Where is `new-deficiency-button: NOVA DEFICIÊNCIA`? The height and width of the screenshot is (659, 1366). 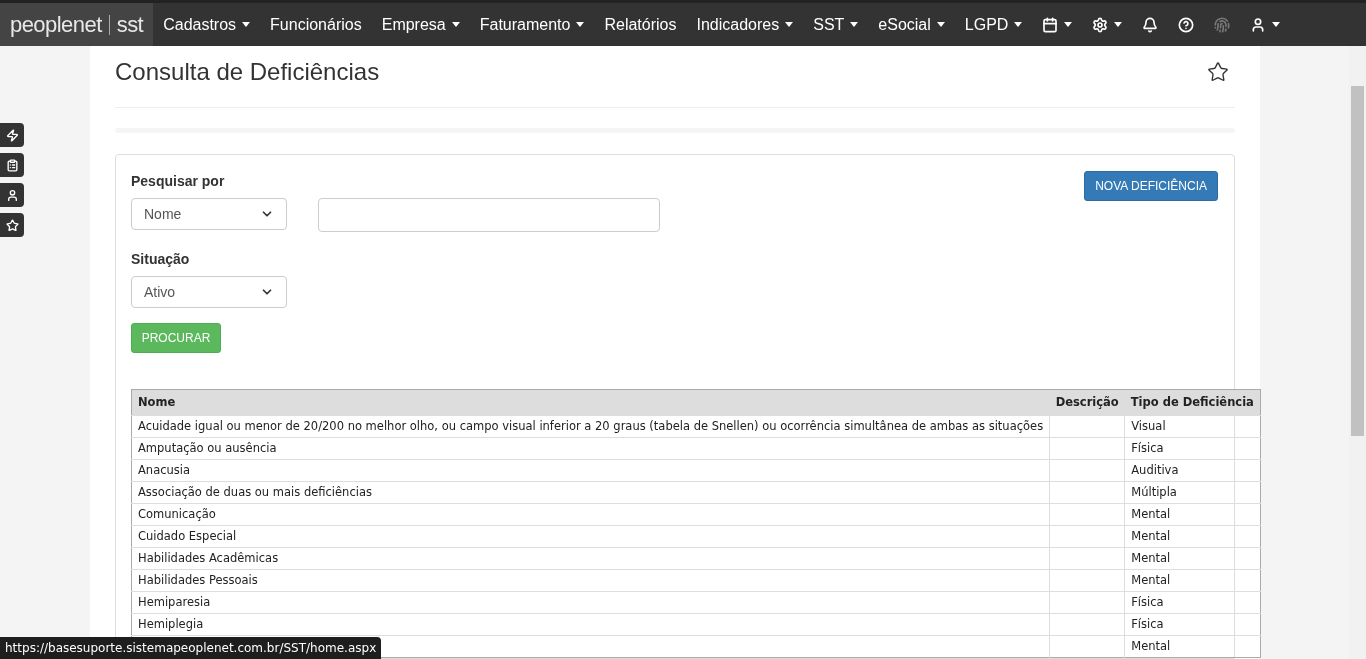
new-deficiency-button: NOVA DEFICIÊNCIA is located at coordinates (1151, 186).